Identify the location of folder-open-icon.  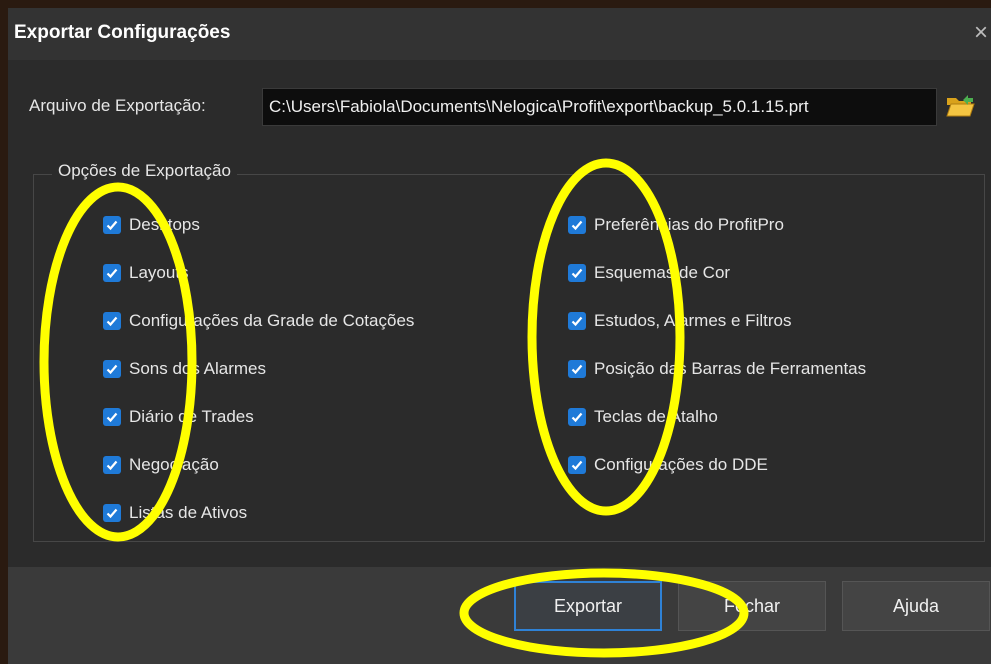
(960, 106).